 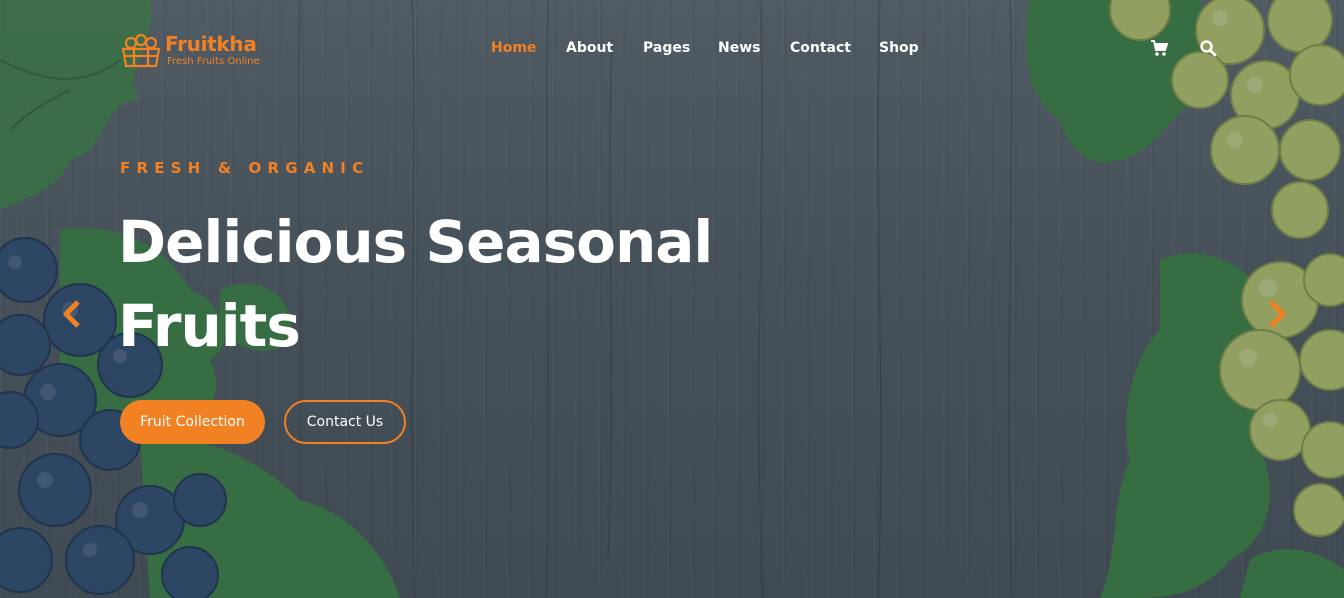 What do you see at coordinates (211, 44) in the screenshot?
I see `brand-name: Fruitkha` at bounding box center [211, 44].